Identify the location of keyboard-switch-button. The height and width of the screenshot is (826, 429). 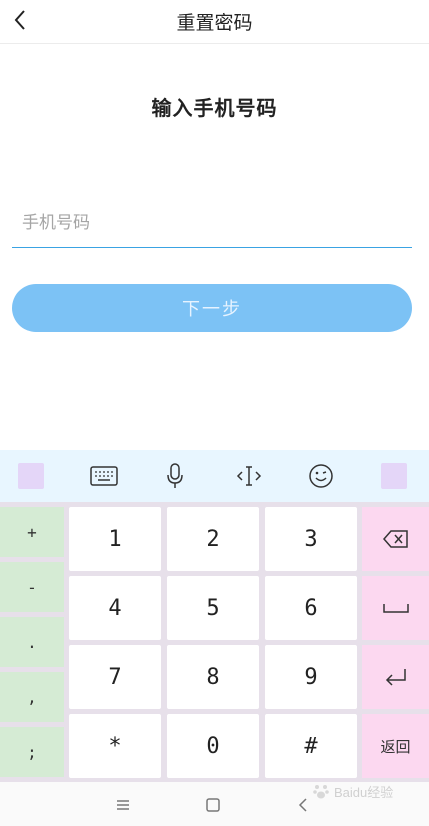
(104, 476).